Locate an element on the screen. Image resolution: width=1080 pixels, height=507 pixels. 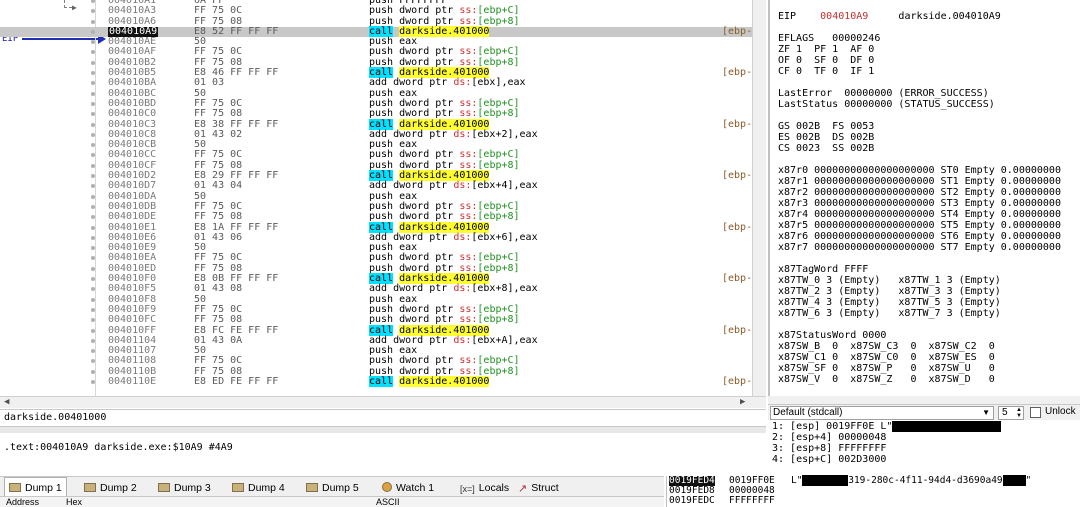
stack-argument-line: 4: [esp+C] 002D3000 is located at coordinates (924, 459).